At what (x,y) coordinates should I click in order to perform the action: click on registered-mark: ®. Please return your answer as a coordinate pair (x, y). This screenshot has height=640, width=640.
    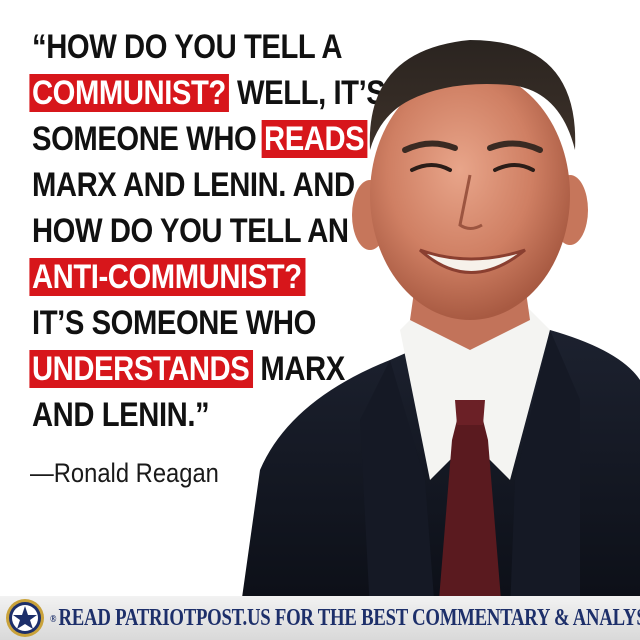
    Looking at the image, I should click on (53, 619).